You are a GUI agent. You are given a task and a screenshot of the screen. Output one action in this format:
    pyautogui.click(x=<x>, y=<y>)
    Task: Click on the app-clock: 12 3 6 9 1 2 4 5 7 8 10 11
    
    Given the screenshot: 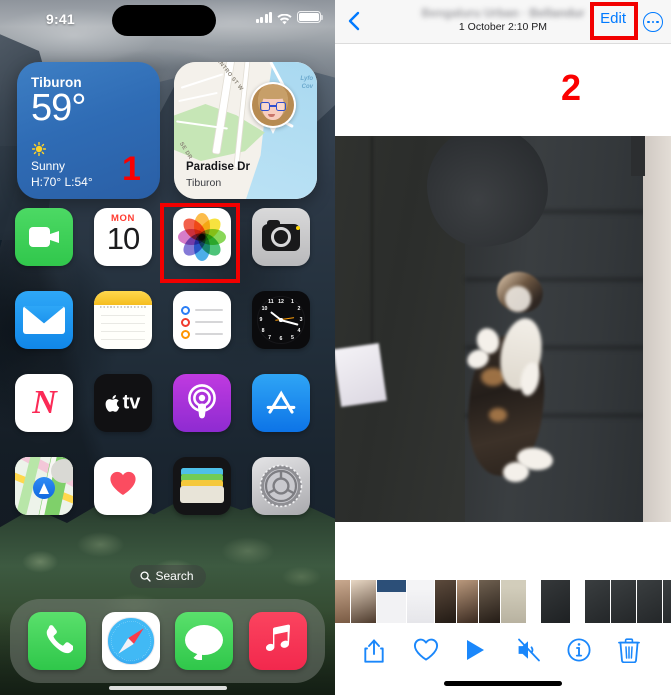 What is the action you would take?
    pyautogui.click(x=281, y=320)
    